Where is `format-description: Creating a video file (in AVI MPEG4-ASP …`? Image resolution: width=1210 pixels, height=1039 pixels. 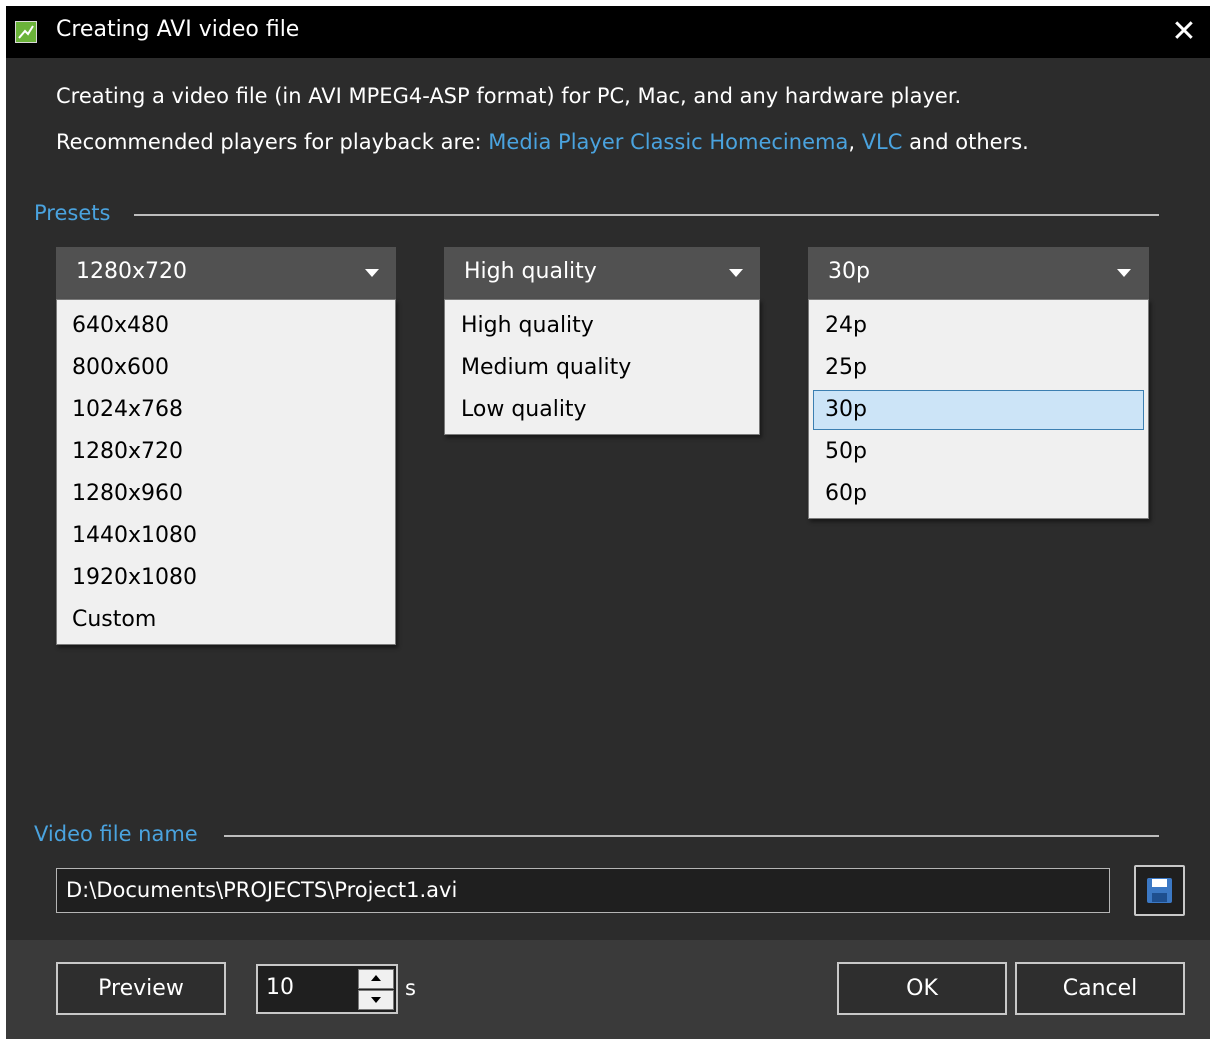
format-description: Creating a video file (in AVI MPEG4-ASP … is located at coordinates (509, 96).